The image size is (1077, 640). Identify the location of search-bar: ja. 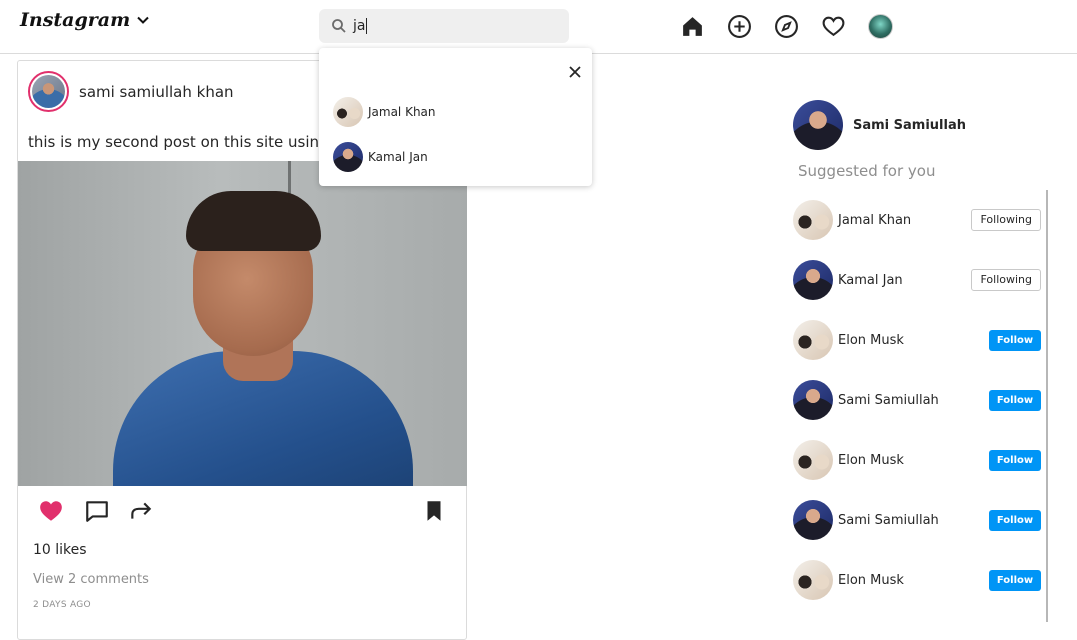
(444, 26).